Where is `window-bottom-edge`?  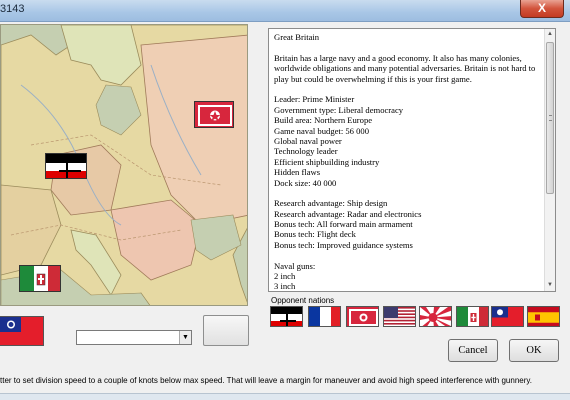
window-bottom-edge is located at coordinates (285, 396).